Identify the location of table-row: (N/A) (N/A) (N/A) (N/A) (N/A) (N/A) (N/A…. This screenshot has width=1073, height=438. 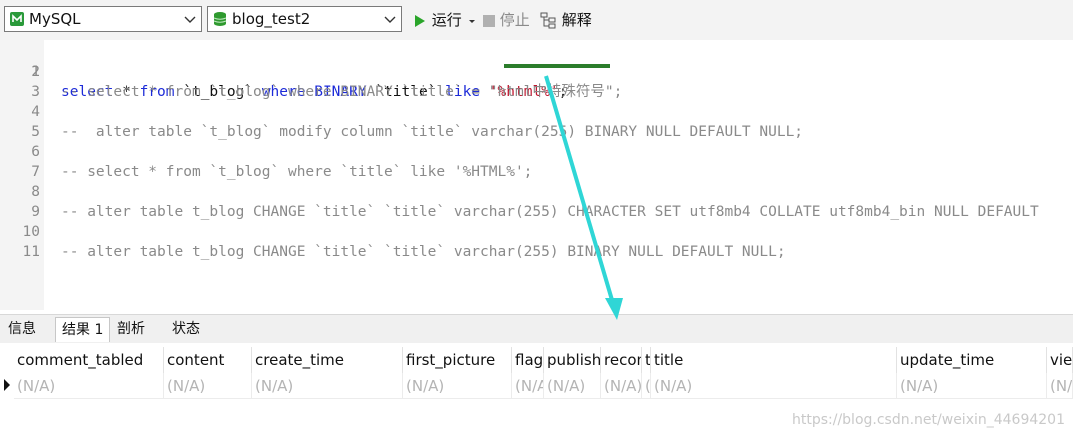
(536, 386).